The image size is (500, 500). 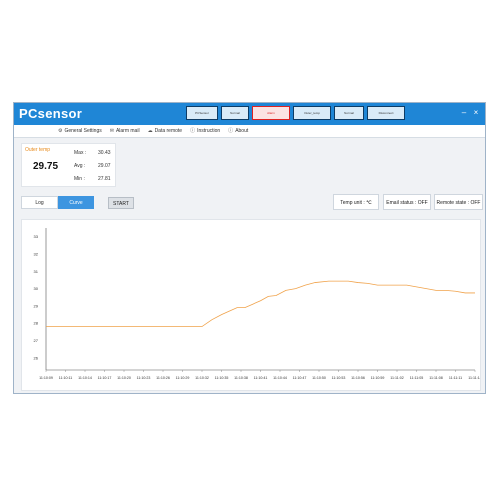 What do you see at coordinates (36, 253) in the screenshot?
I see `y-tick-label: 32` at bounding box center [36, 253].